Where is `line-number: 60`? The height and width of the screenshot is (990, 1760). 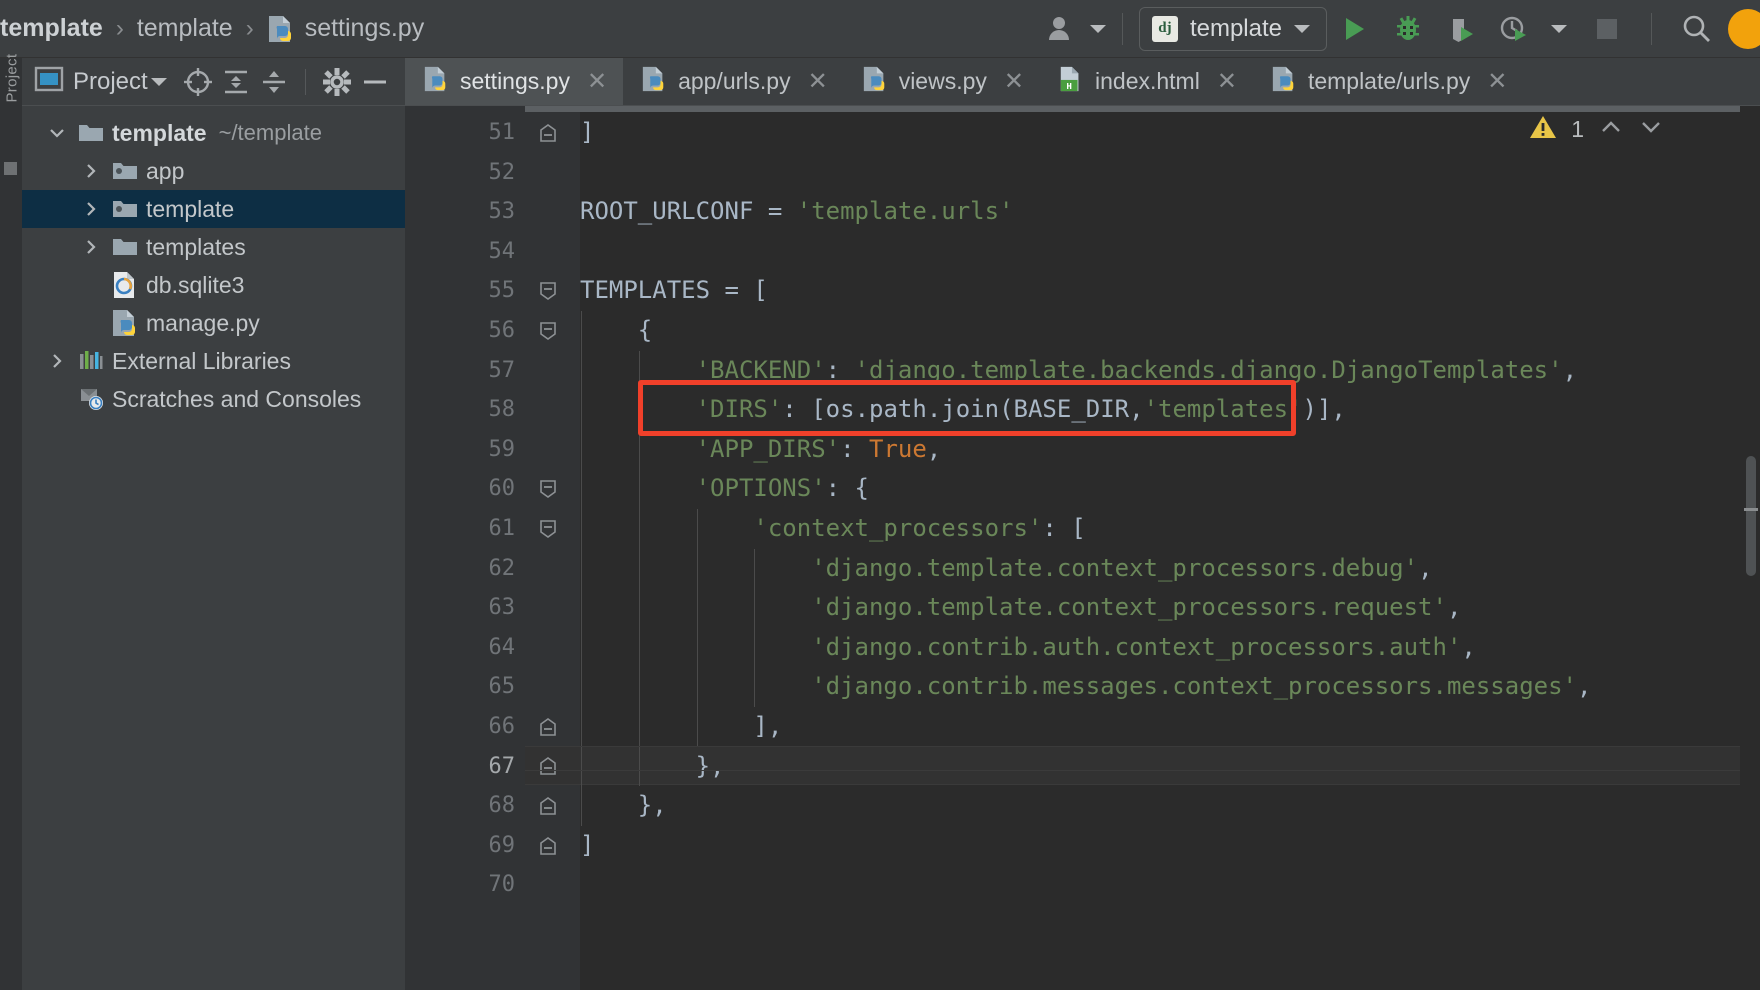
line-number: 60 is located at coordinates (502, 489).